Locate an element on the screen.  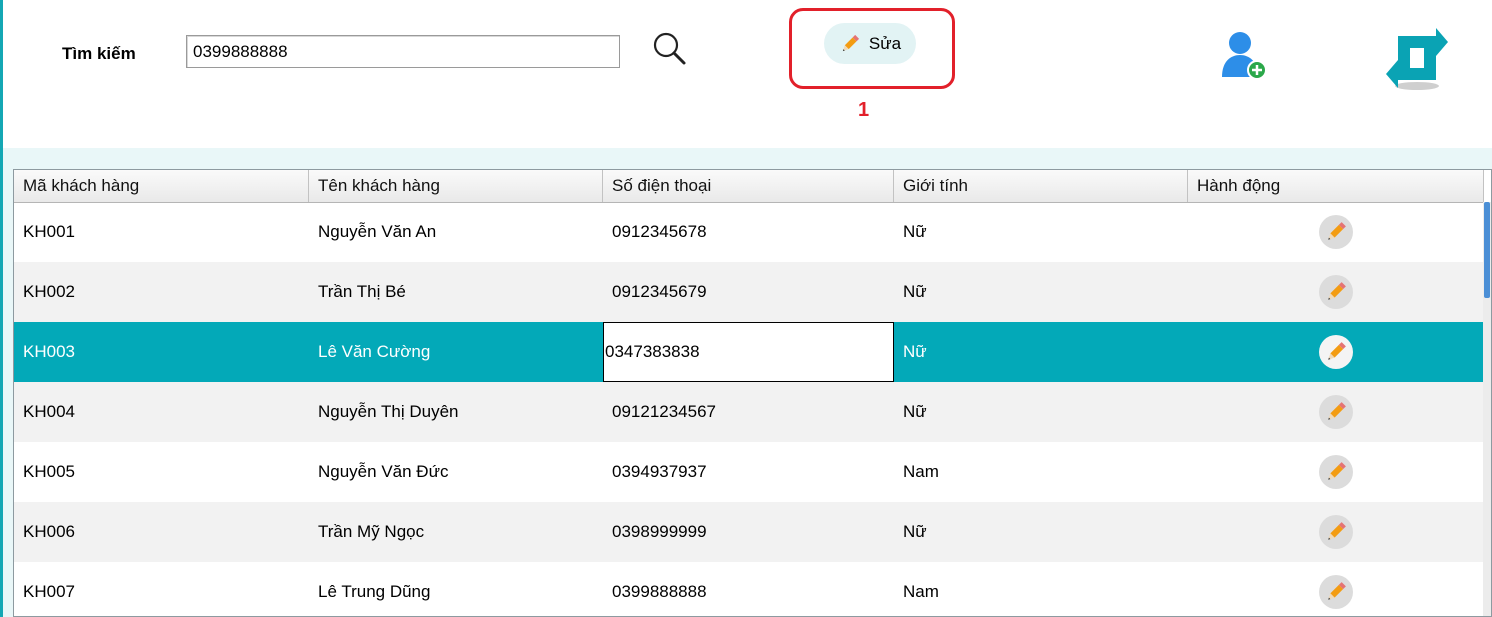
cell-name: Trần Mỹ Ngọc is located at coordinates (456, 532).